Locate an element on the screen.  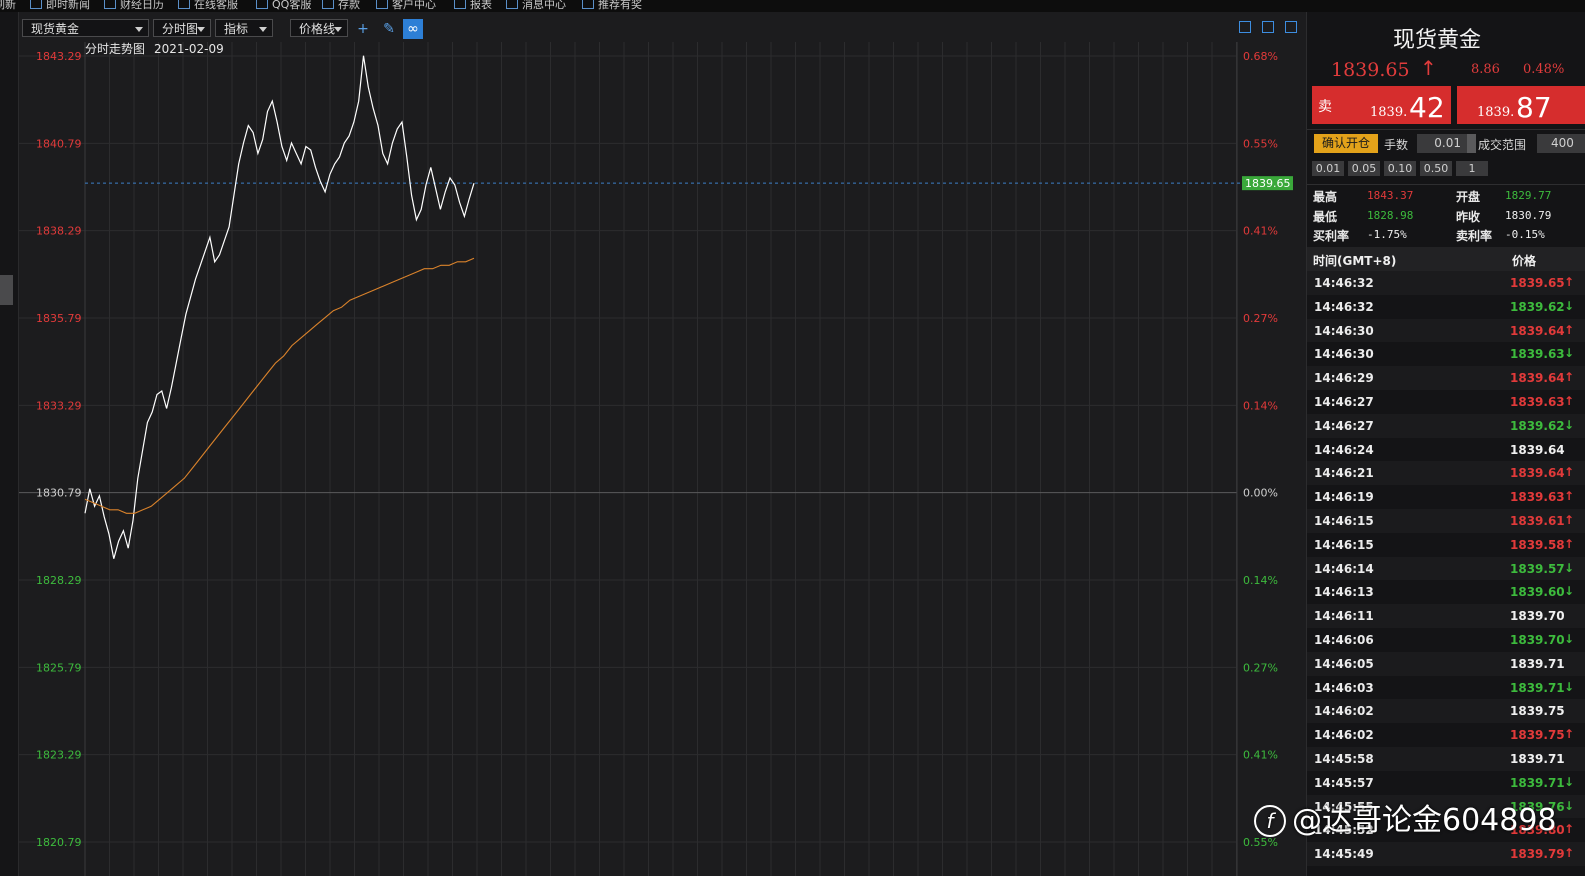
tick-time: 14:46:11 is located at coordinates (1344, 616).